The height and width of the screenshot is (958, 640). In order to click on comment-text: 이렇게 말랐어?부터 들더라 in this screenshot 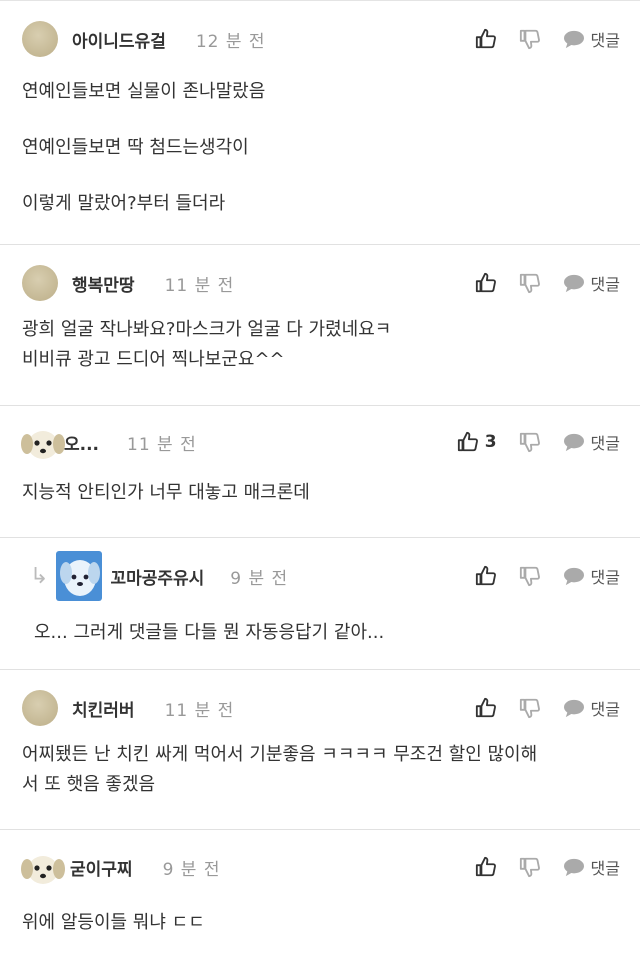, I will do `click(124, 203)`.